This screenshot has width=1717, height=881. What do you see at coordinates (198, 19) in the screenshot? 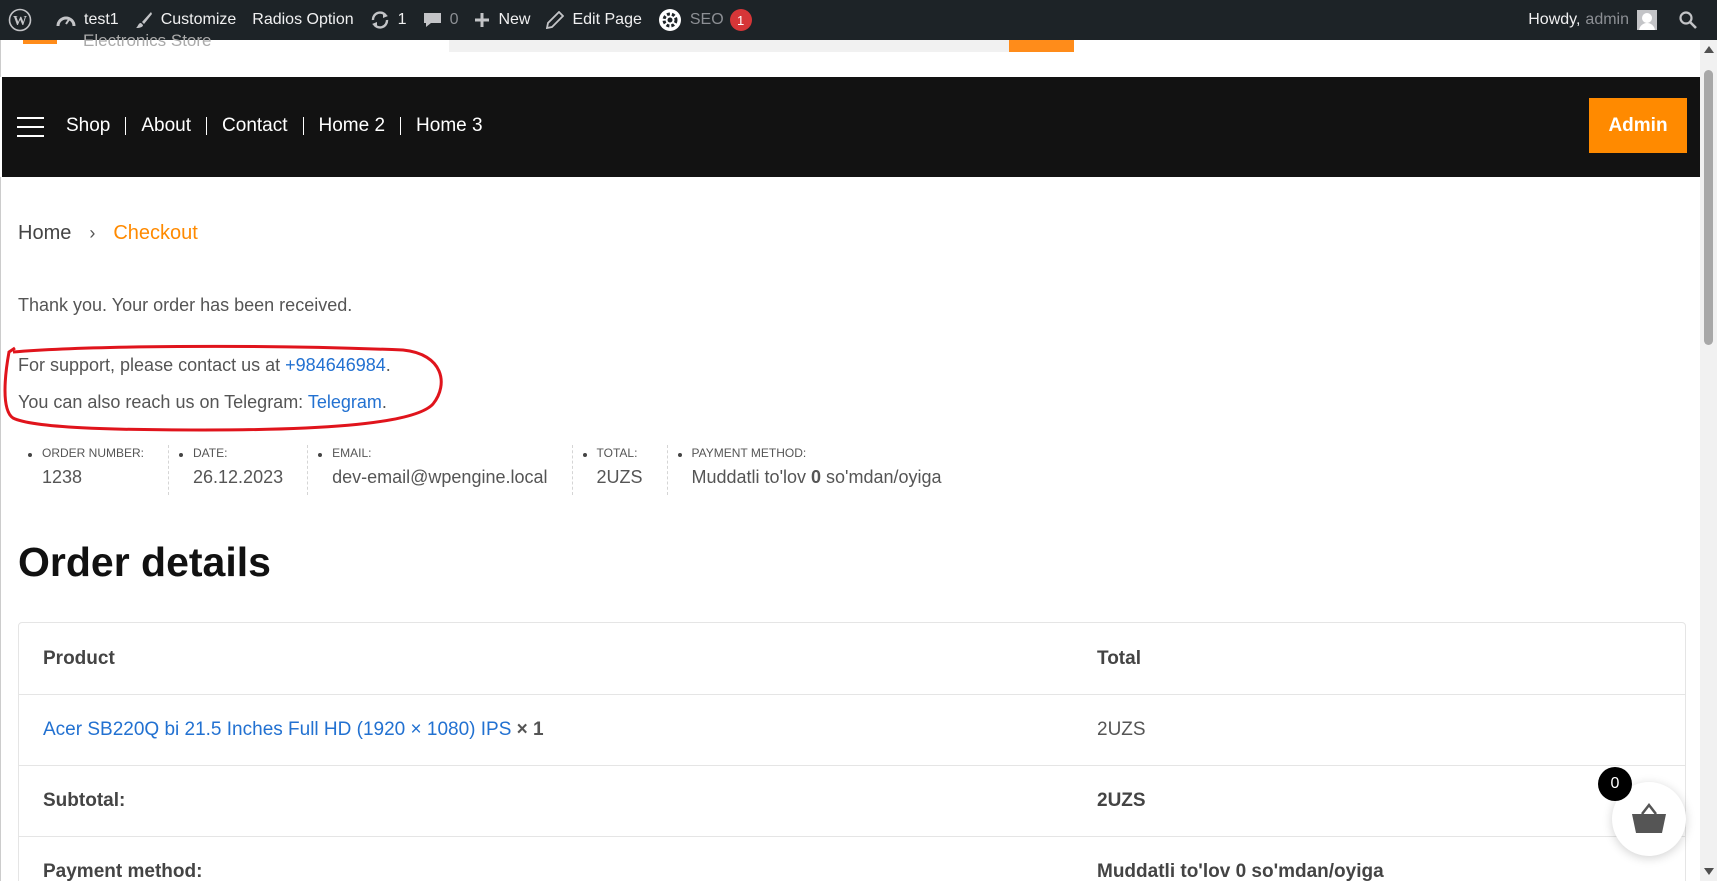
I see `customize-label: Customize` at bounding box center [198, 19].